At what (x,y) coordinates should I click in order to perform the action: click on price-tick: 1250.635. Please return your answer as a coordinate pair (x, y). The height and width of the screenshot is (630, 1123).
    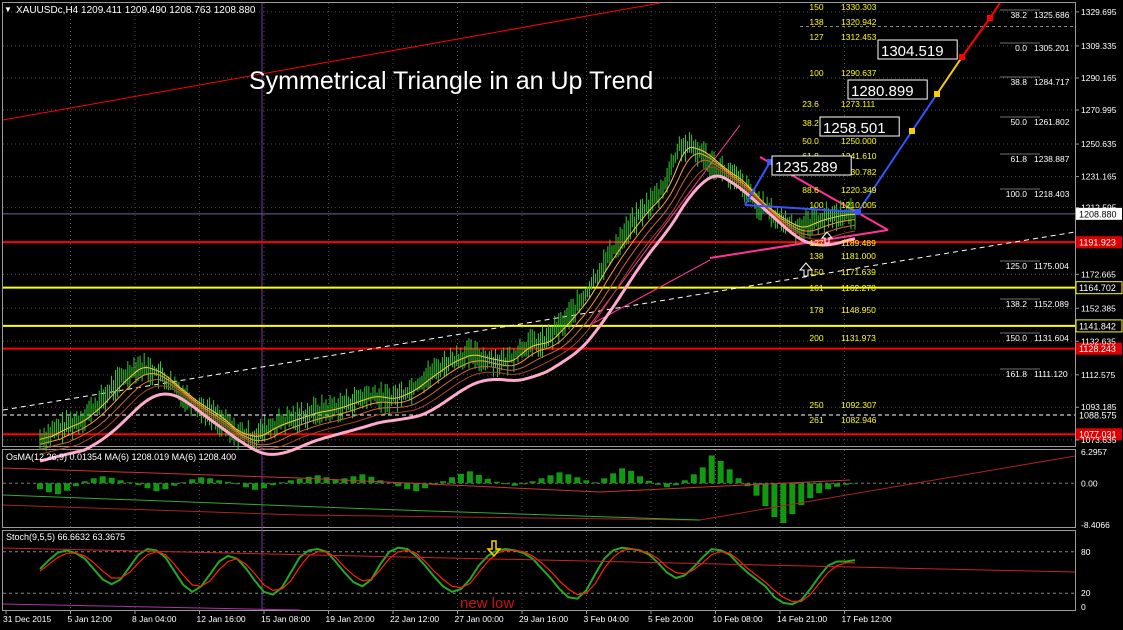
    Looking at the image, I should click on (1099, 144).